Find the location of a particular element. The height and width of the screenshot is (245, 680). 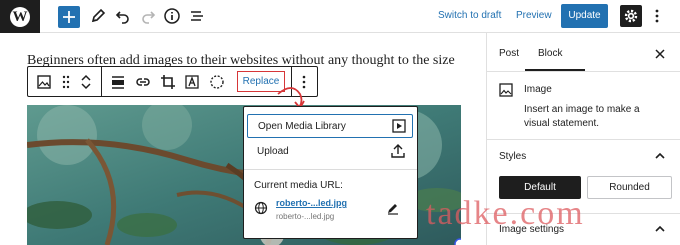

dropdown-divider is located at coordinates (330, 169).